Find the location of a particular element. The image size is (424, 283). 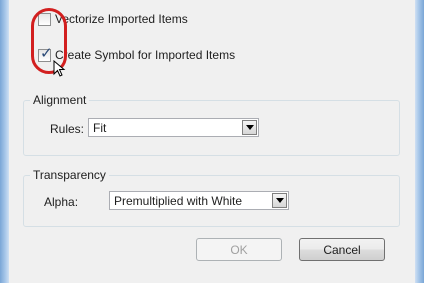

create-symbol-label: Create Symbol for Imported Items is located at coordinates (145, 55).